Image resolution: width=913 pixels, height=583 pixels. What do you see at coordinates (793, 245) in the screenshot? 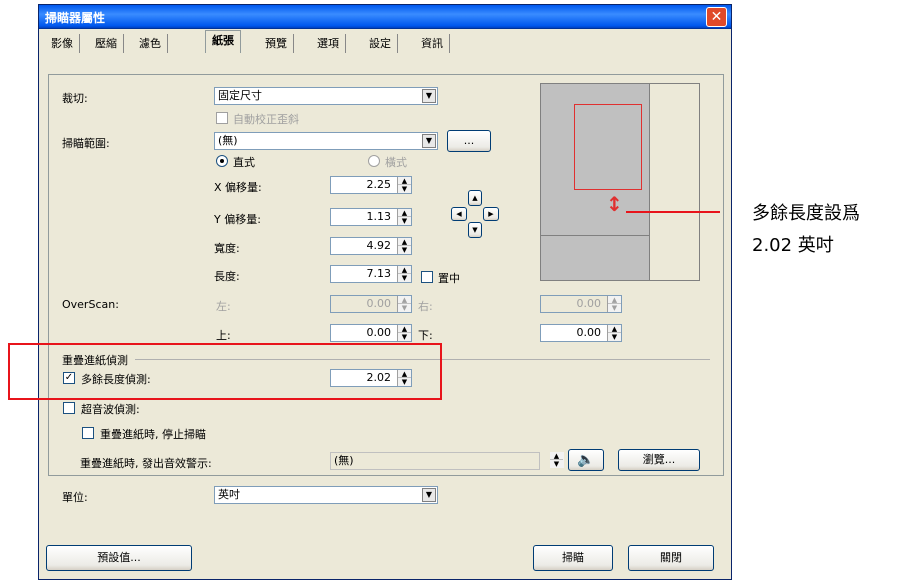
I see `callout-line-2: 2.02 英吋` at bounding box center [793, 245].